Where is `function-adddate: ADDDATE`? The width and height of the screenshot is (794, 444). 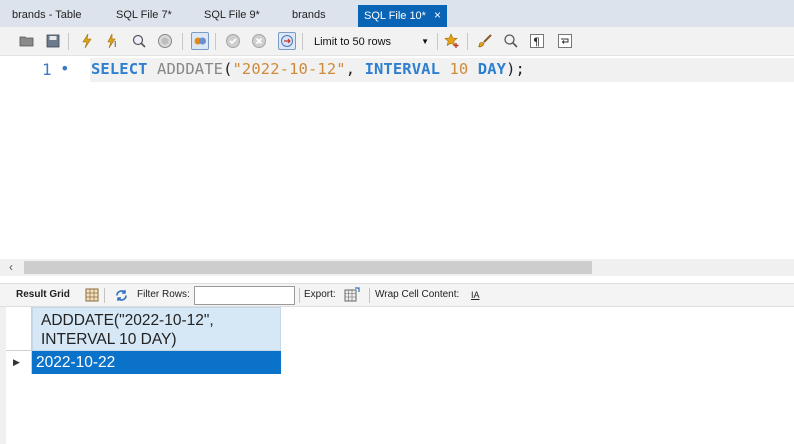 function-adddate: ADDDATE is located at coordinates (190, 69).